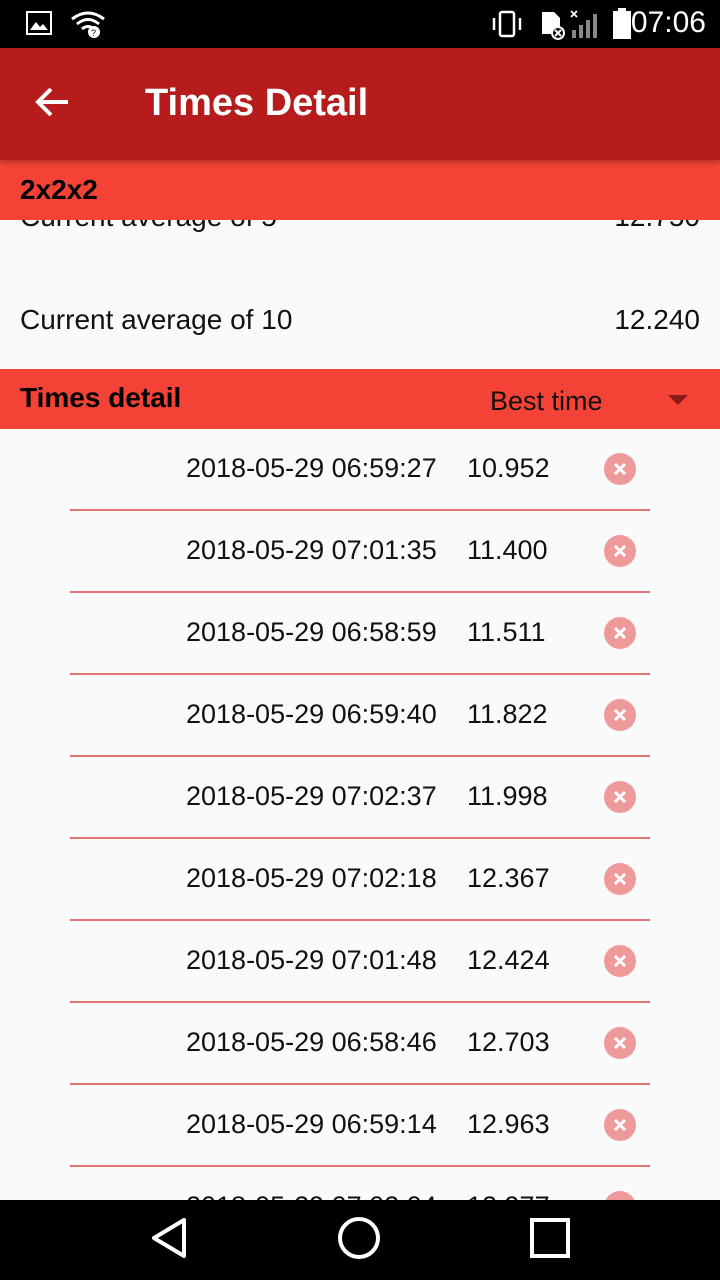 The image size is (720, 1280). I want to click on arrow-left-icon, so click(52, 104).